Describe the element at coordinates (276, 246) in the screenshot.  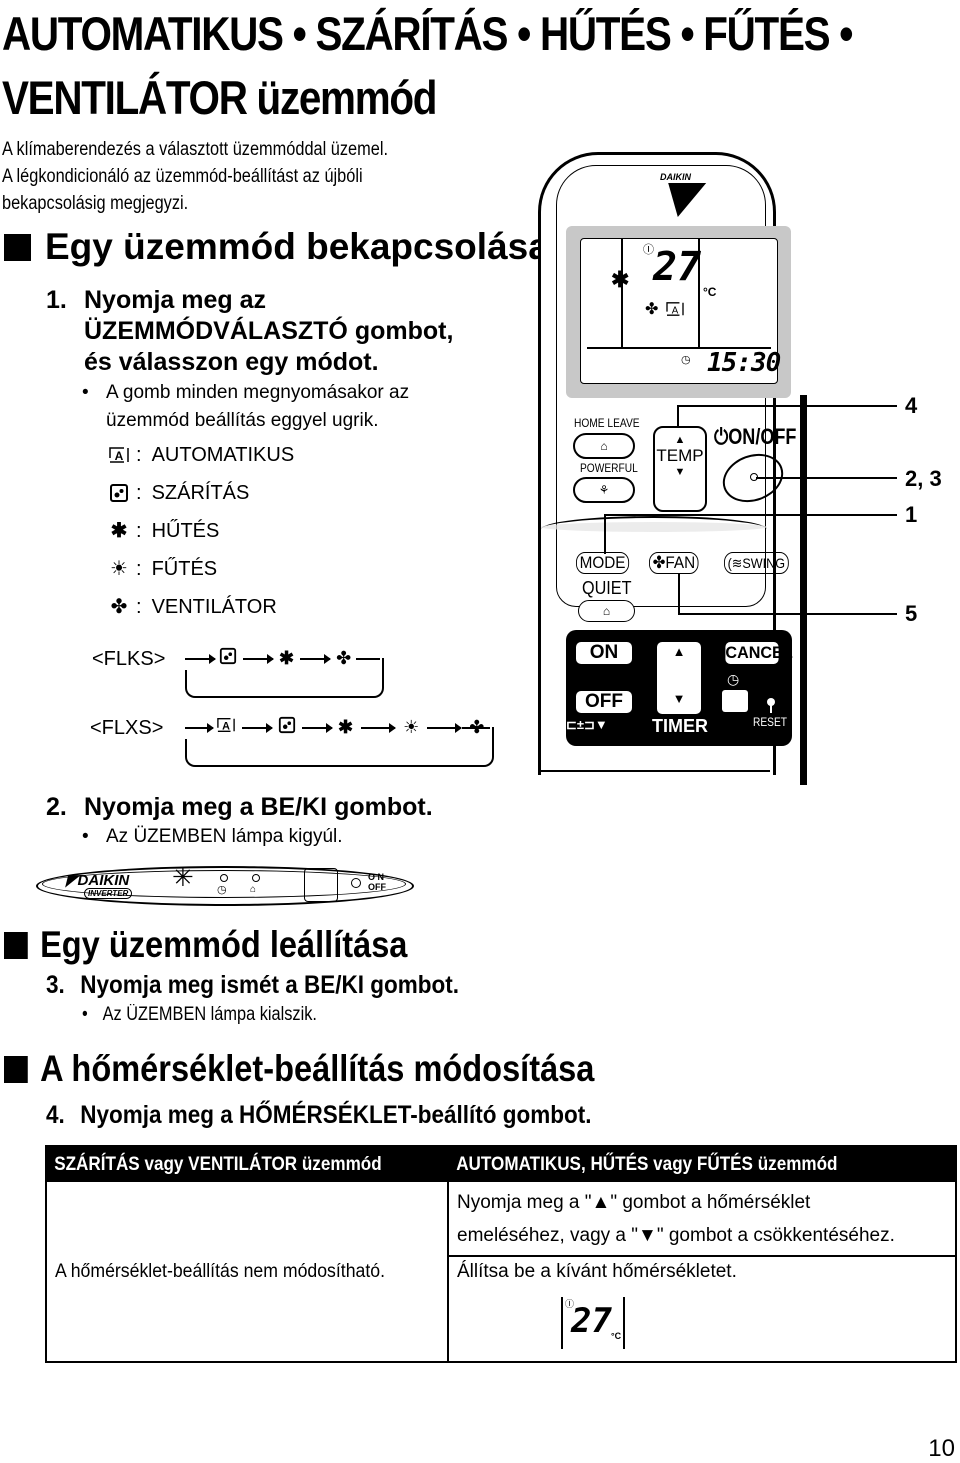
I see `section-heading-start: Egy üzemmód bekapcsolása` at that location.